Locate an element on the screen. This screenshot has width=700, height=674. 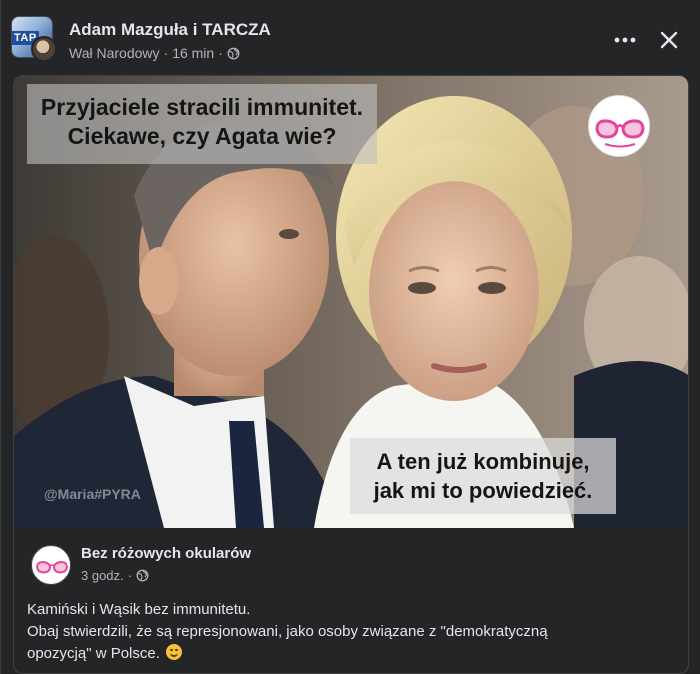
post-text-line: opozycją" w Polsce. is located at coordinates (93, 653).